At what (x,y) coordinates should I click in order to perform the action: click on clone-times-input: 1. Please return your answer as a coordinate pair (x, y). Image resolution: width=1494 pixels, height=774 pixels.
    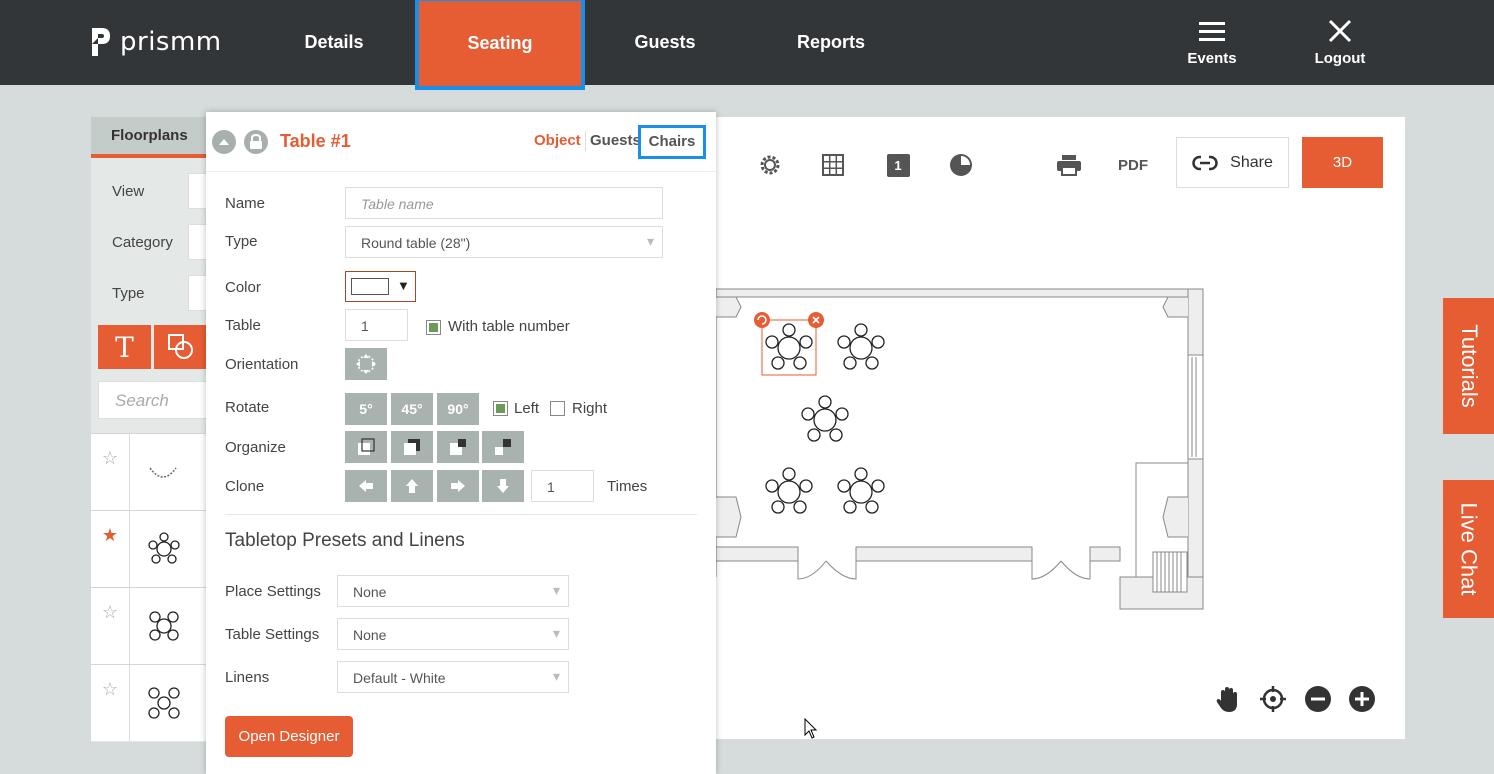
    Looking at the image, I should click on (562, 486).